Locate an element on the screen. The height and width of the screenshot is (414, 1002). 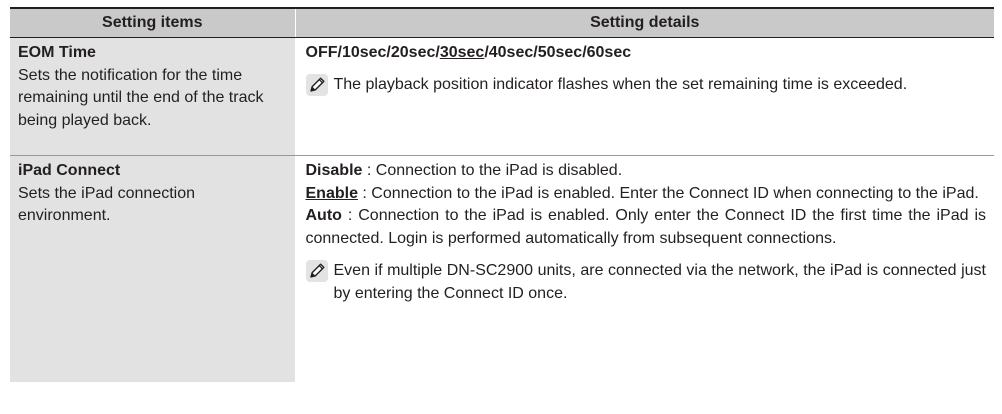
options-before: OFF/10sec/20sec/ is located at coordinates (372, 52).